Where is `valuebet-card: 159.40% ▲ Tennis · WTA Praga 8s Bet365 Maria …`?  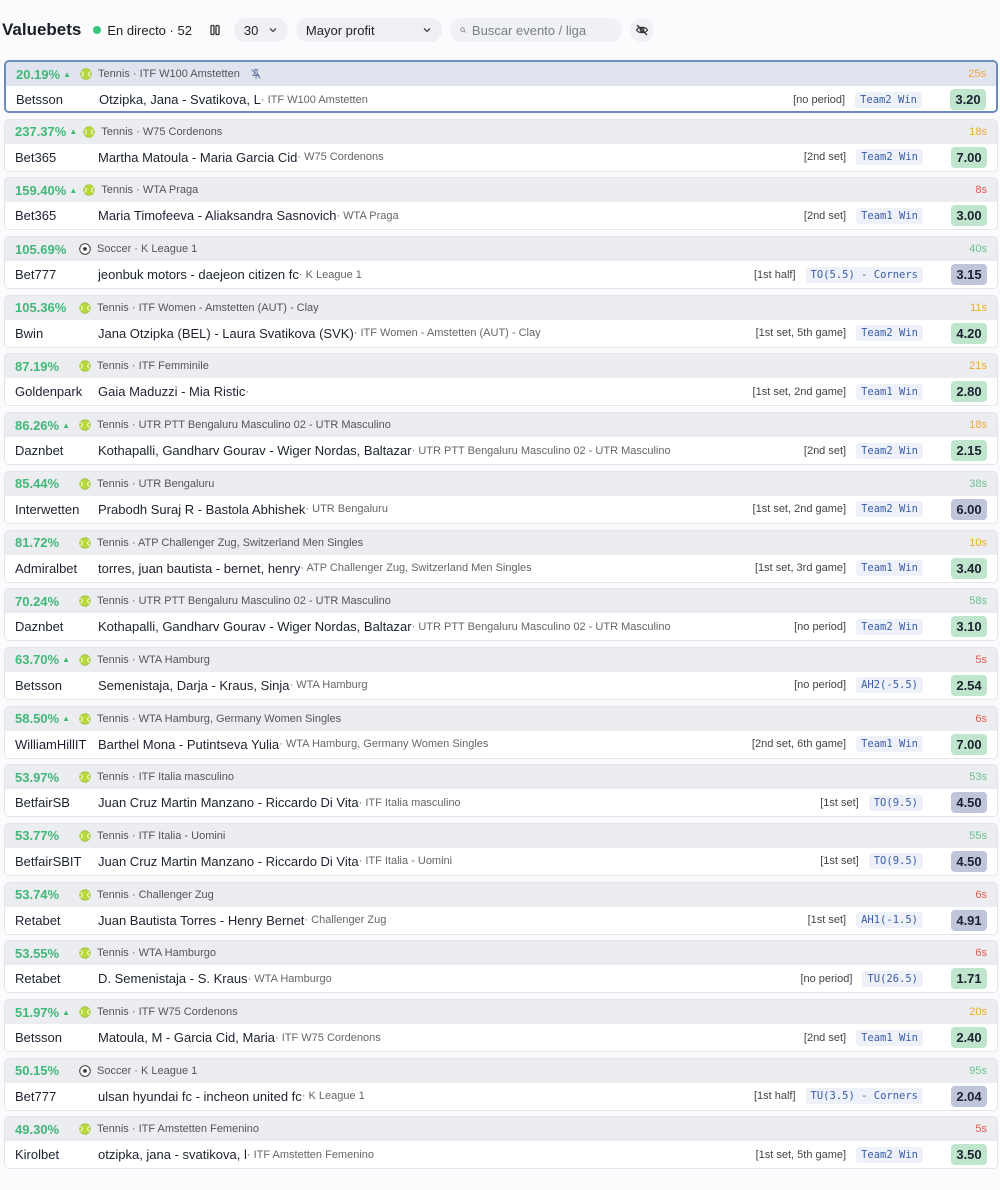
valuebet-card: 159.40% ▲ Tennis · WTA Praga 8s Bet365 Maria … is located at coordinates (501, 204).